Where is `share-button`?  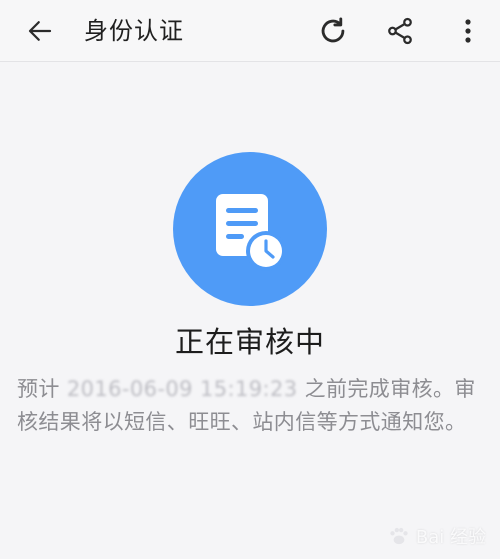 share-button is located at coordinates (400, 31).